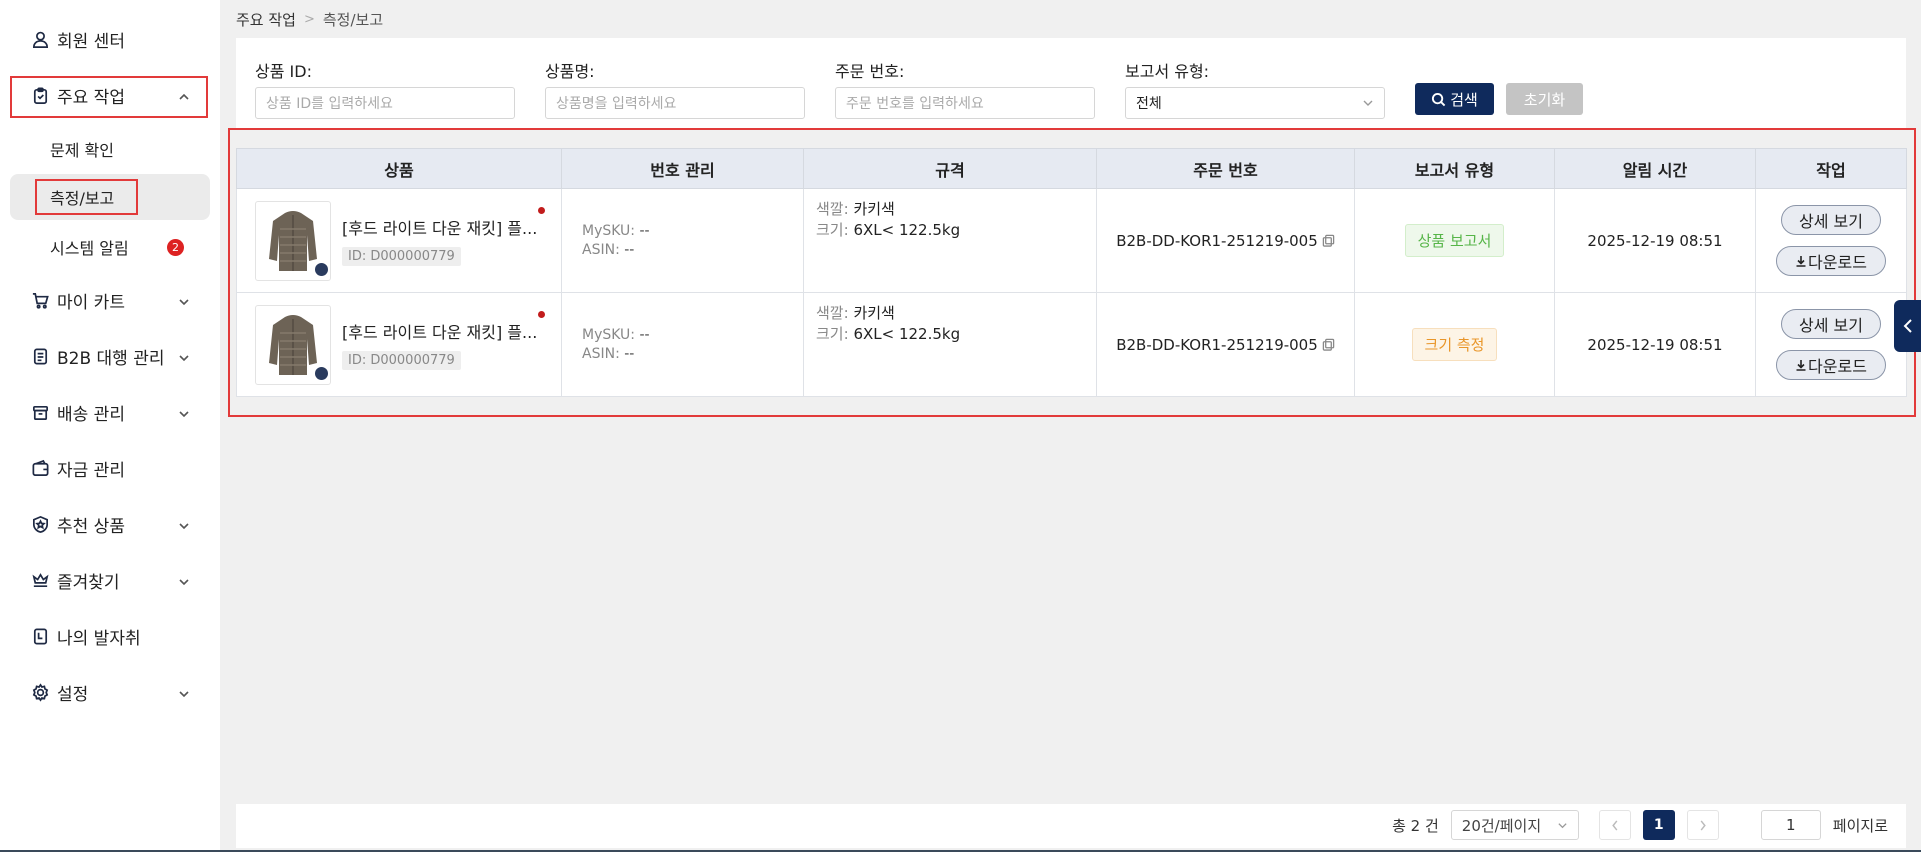 The width and height of the screenshot is (1921, 852). I want to click on nav-main-tasks: 주요 작업, so click(110, 95).